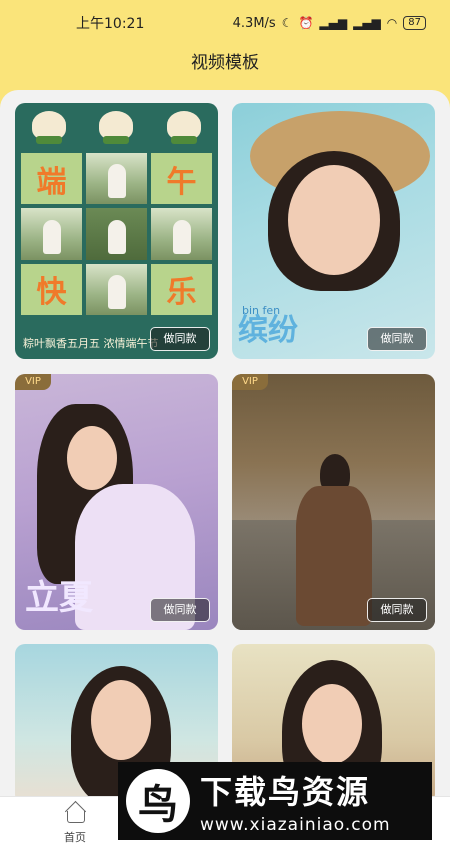 Image resolution: width=450 pixels, height=850 pixels. Describe the element at coordinates (158, 801) in the screenshot. I see `watermark-logo-icon: 鸟` at that location.